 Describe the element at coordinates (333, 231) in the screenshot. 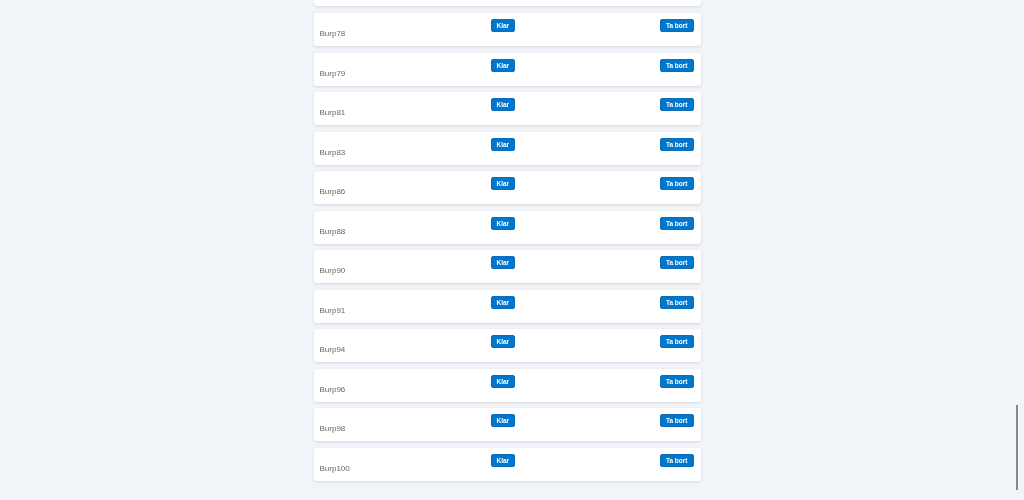

I see `item-name: Burp88` at that location.